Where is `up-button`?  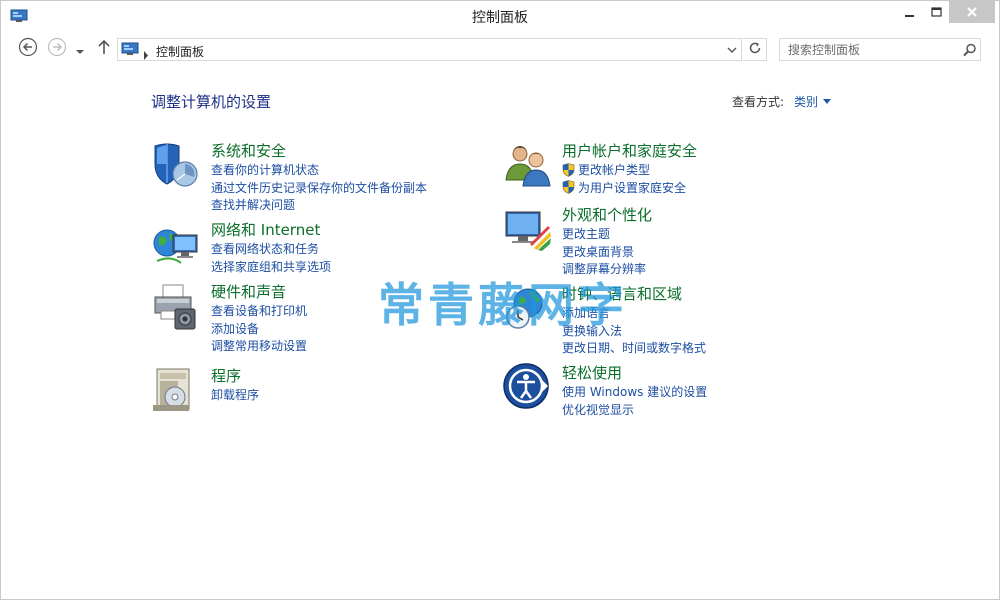 up-button is located at coordinates (104, 49).